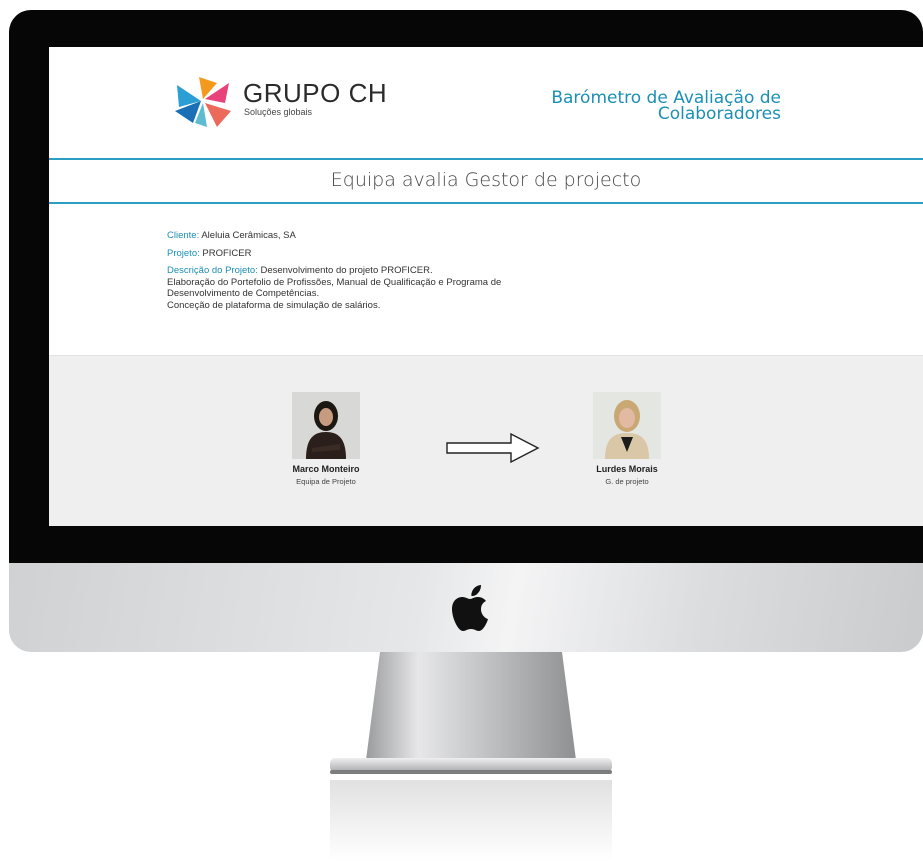 This screenshot has height=861, width=923. I want to click on project-value: PROFICER, so click(225, 253).